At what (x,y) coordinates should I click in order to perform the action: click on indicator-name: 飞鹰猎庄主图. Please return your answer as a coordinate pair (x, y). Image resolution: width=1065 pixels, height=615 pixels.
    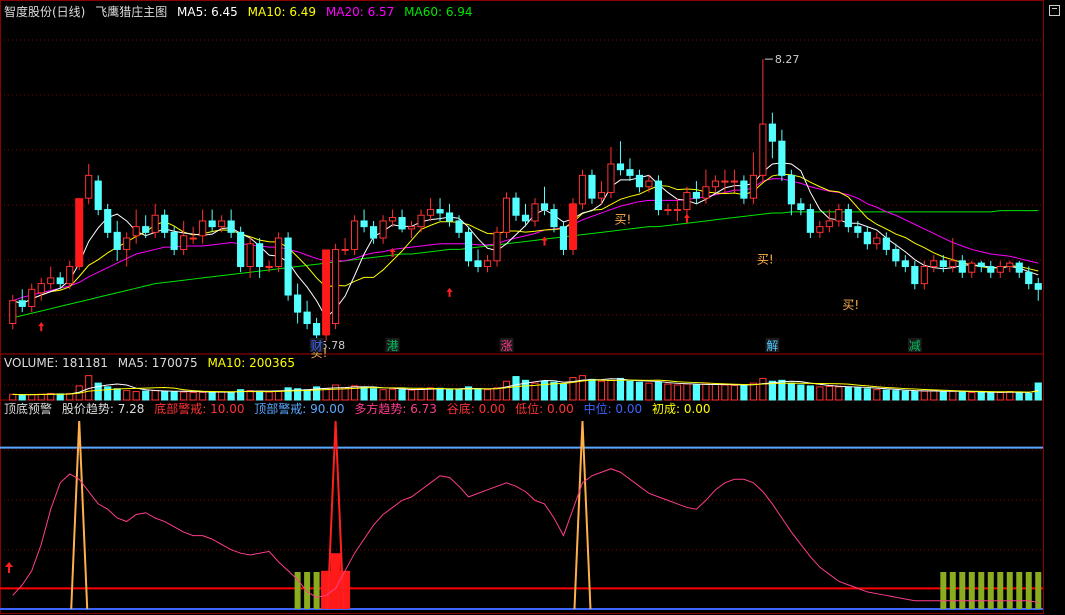
    Looking at the image, I should click on (131, 12).